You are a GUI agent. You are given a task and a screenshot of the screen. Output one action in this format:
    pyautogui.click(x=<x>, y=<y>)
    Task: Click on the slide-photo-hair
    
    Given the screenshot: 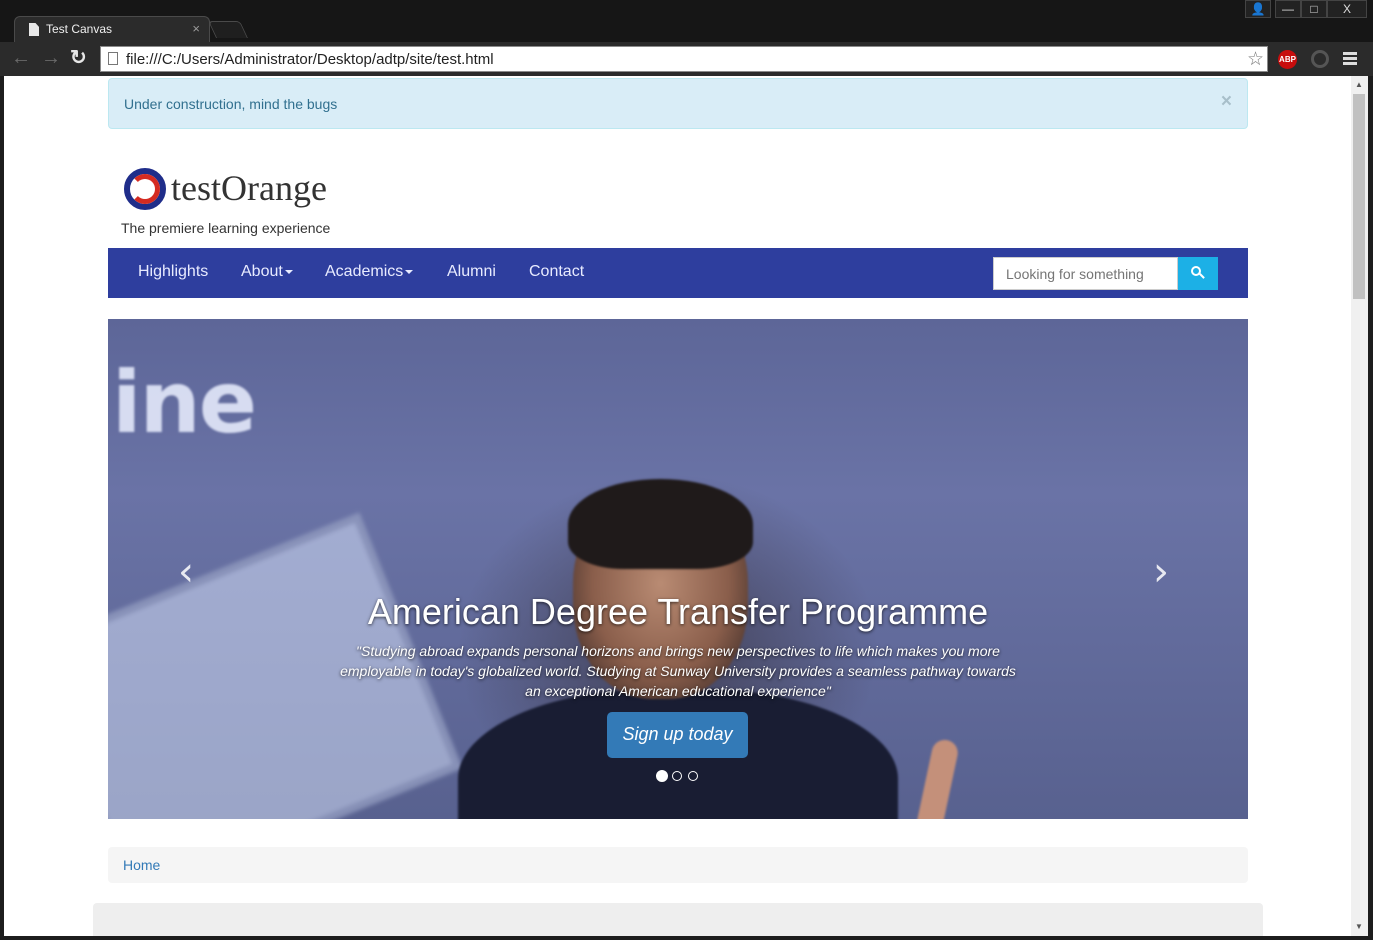 What is the action you would take?
    pyautogui.click(x=660, y=524)
    